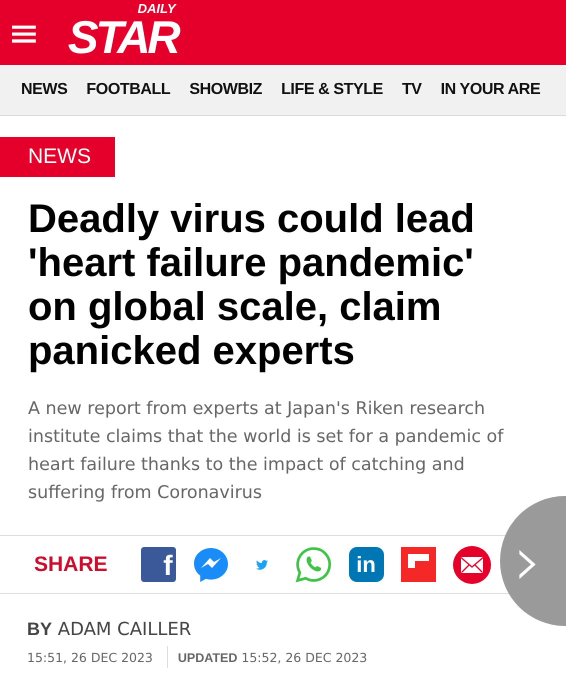 The width and height of the screenshot is (566, 680). Describe the element at coordinates (71, 564) in the screenshot. I see `share-label: SHARE` at that location.